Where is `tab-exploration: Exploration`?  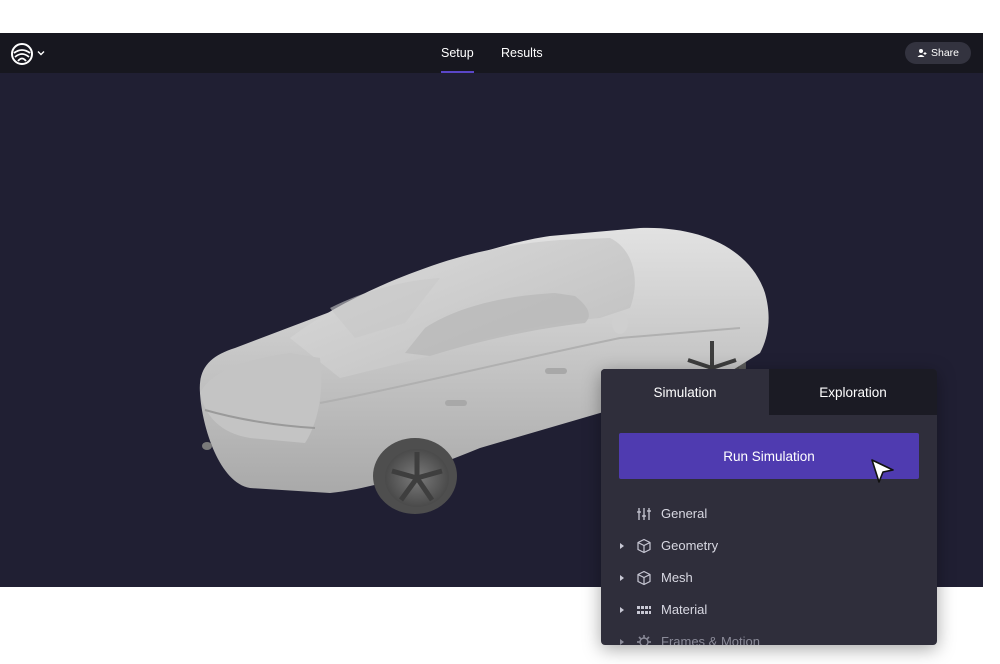 tab-exploration: Exploration is located at coordinates (853, 392).